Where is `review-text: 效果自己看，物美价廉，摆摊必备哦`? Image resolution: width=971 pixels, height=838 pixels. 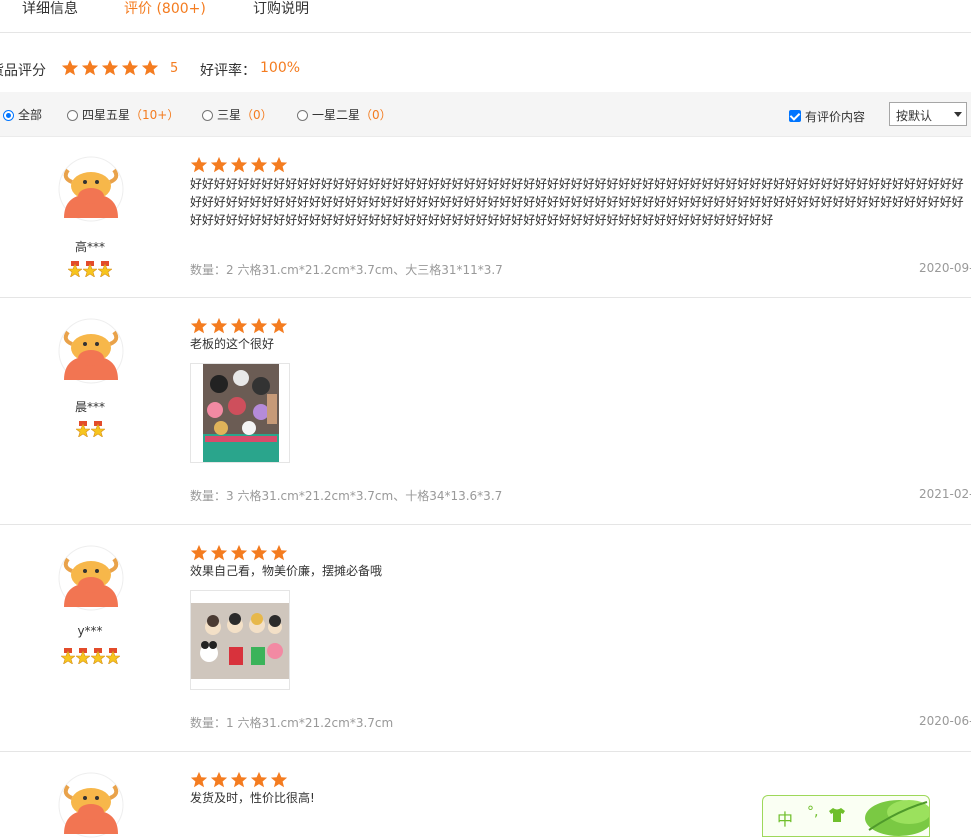
review-text: 效果自己看，物美价廉，摆摊必备哦 is located at coordinates (286, 571).